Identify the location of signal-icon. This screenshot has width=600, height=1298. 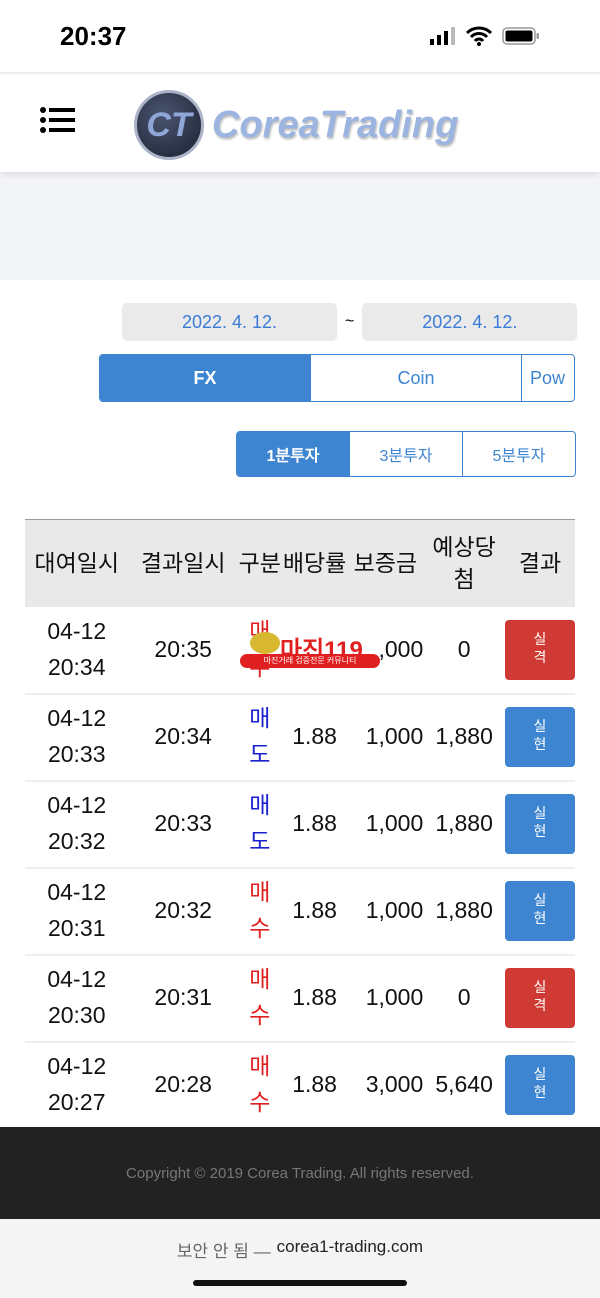
(442, 36).